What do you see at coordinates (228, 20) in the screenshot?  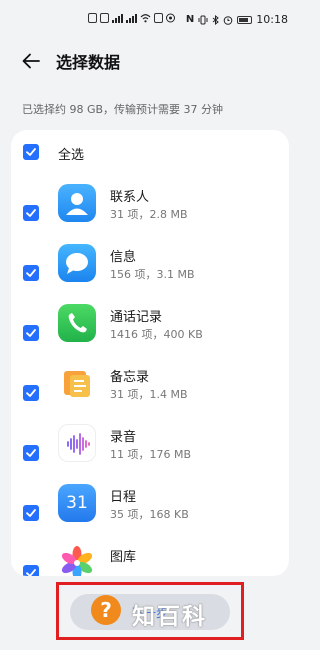 I see `alarm-icon` at bounding box center [228, 20].